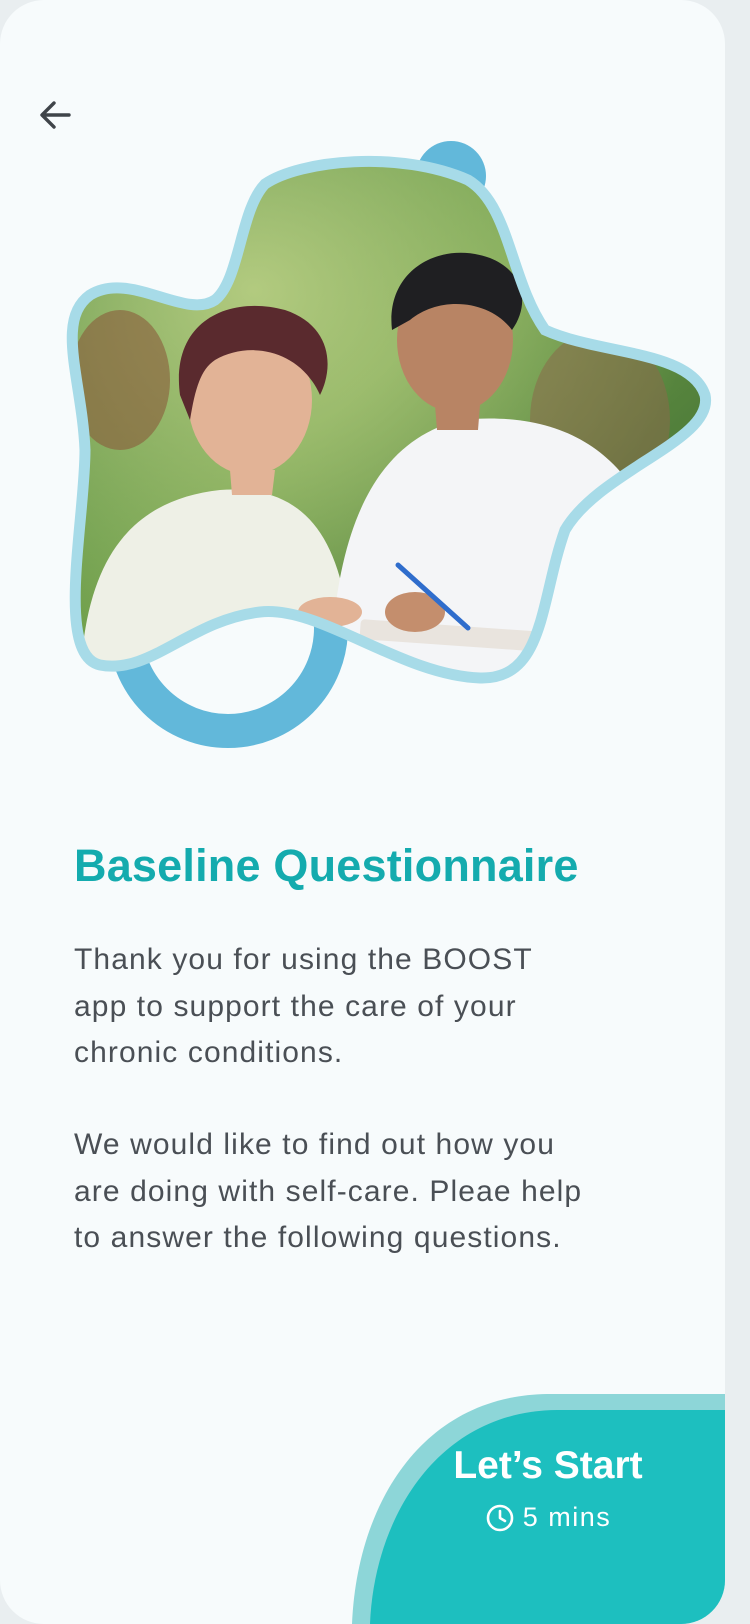 This screenshot has width=750, height=1624. What do you see at coordinates (548, 1465) in the screenshot?
I see `lets-start-label: Let’s Start` at bounding box center [548, 1465].